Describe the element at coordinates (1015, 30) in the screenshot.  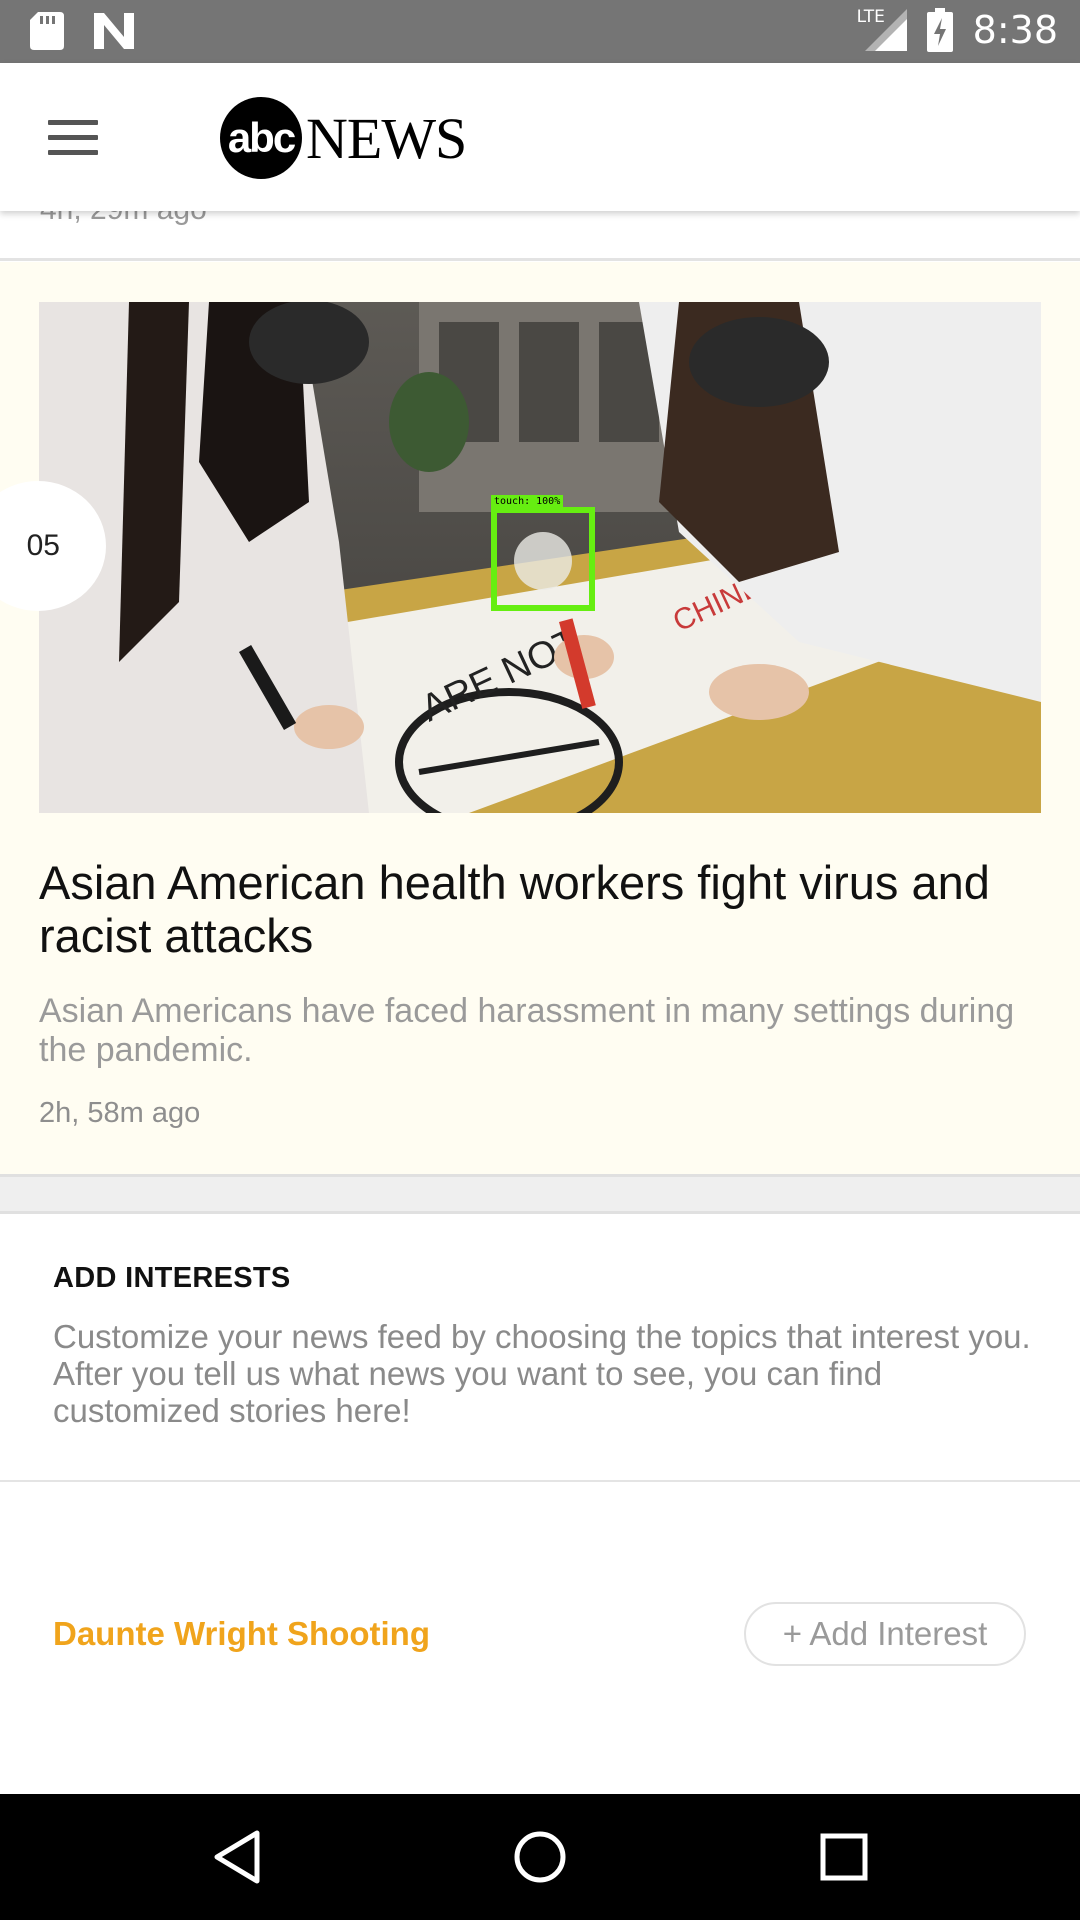
I see `clock: 8:38` at that location.